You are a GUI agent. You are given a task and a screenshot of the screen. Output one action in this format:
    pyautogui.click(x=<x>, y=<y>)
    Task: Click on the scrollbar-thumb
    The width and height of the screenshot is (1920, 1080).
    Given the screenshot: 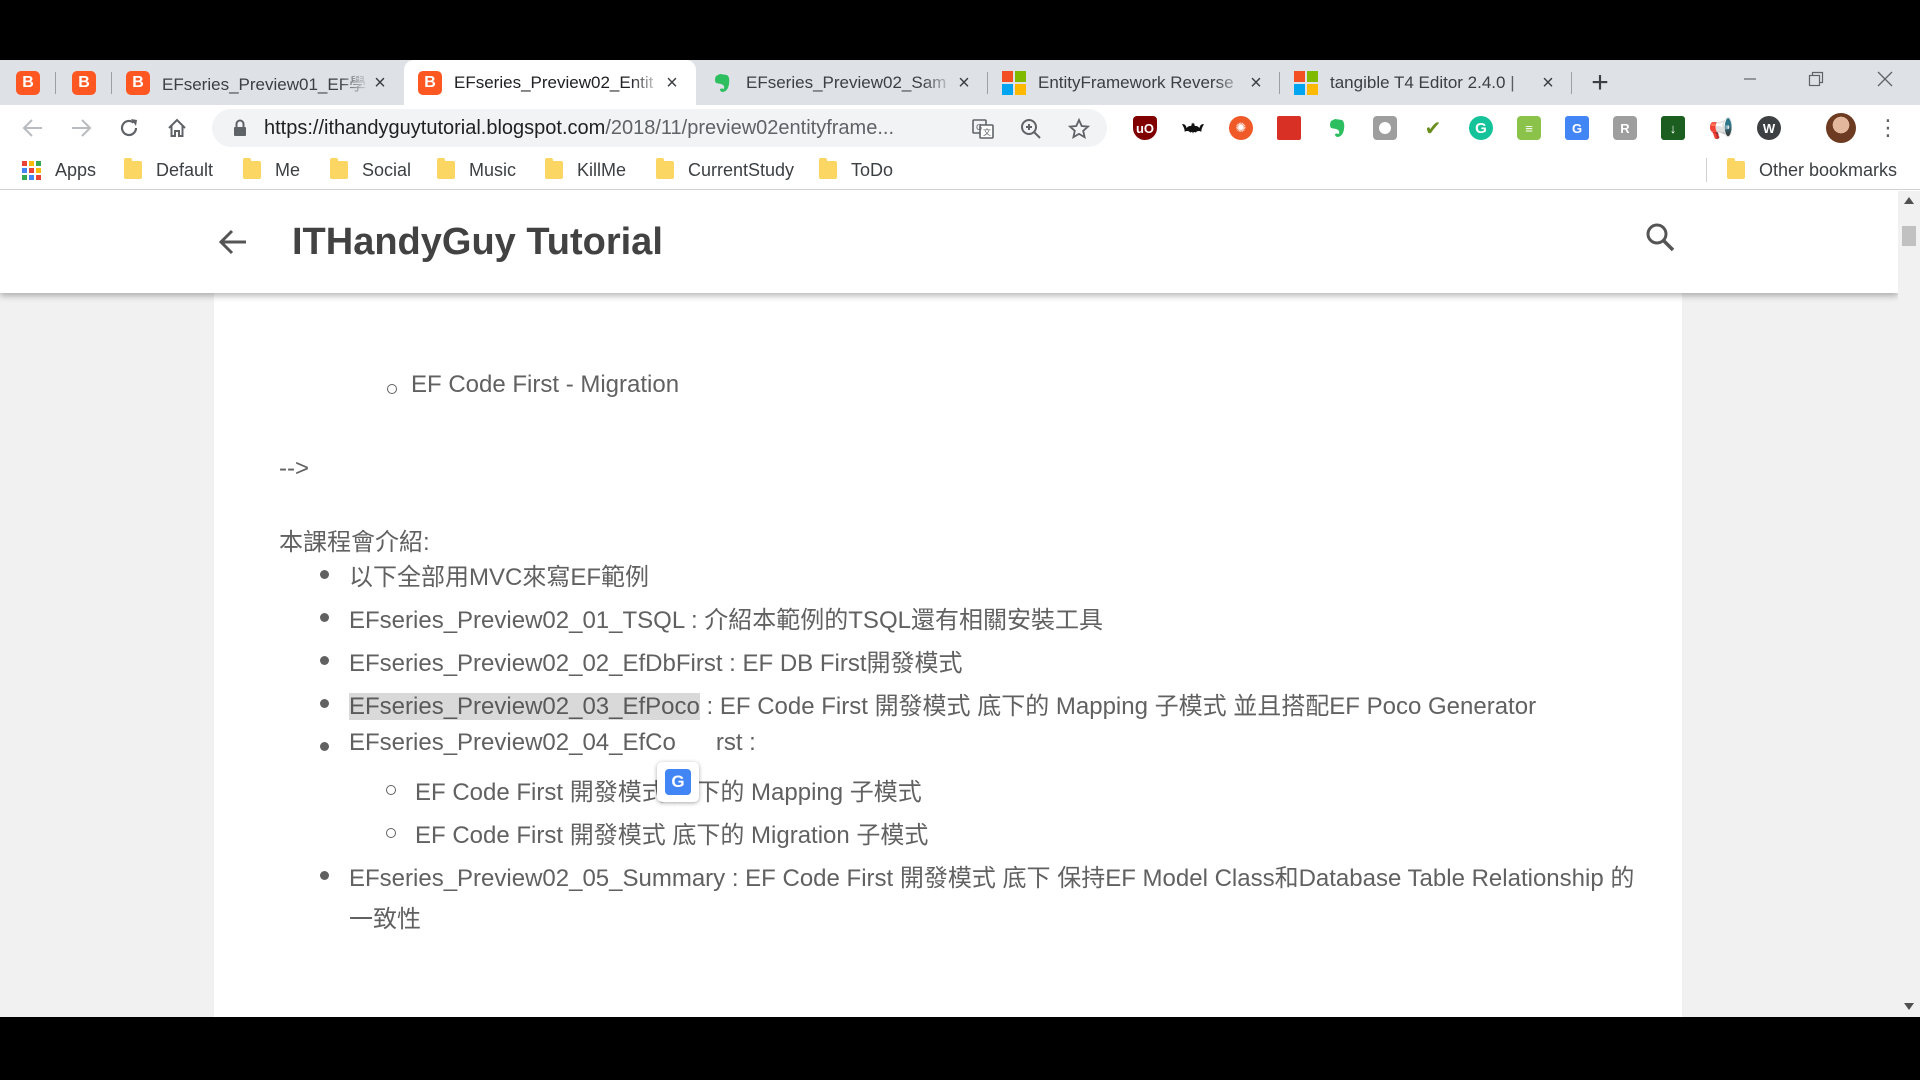 What is the action you would take?
    pyautogui.click(x=1909, y=236)
    